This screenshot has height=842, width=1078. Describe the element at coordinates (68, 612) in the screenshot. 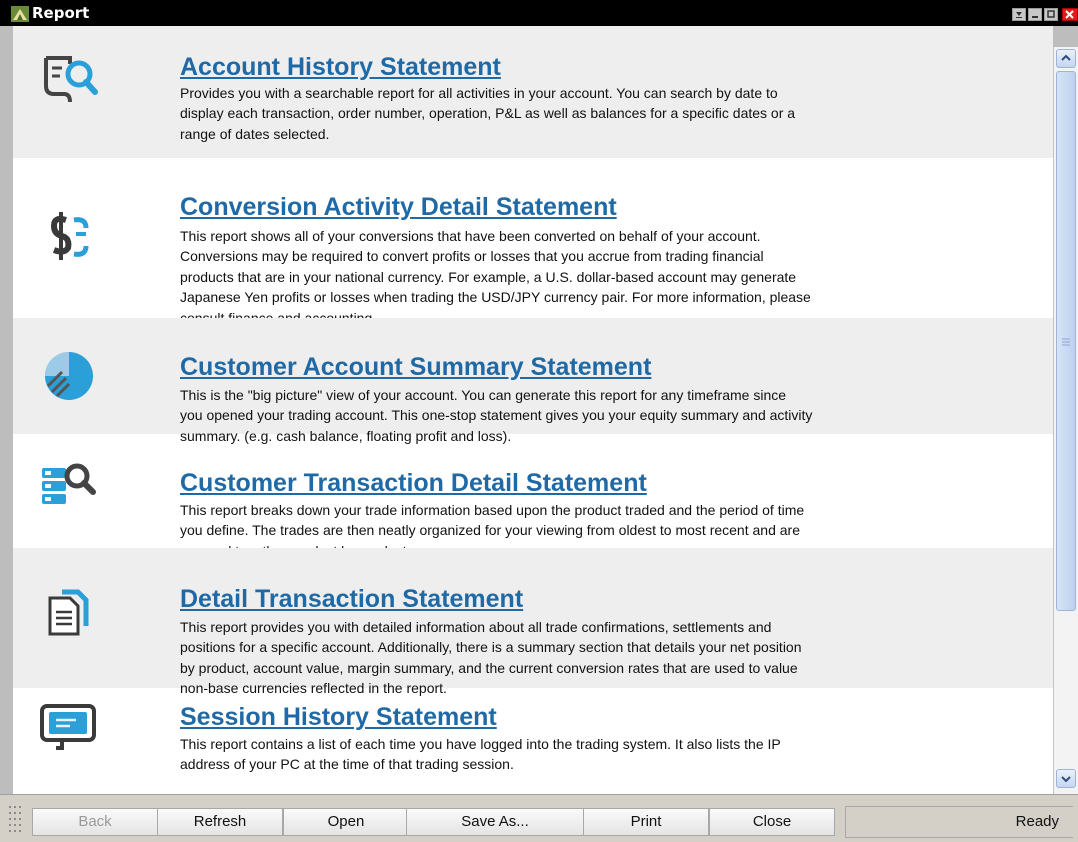

I see `documents-icon` at that location.